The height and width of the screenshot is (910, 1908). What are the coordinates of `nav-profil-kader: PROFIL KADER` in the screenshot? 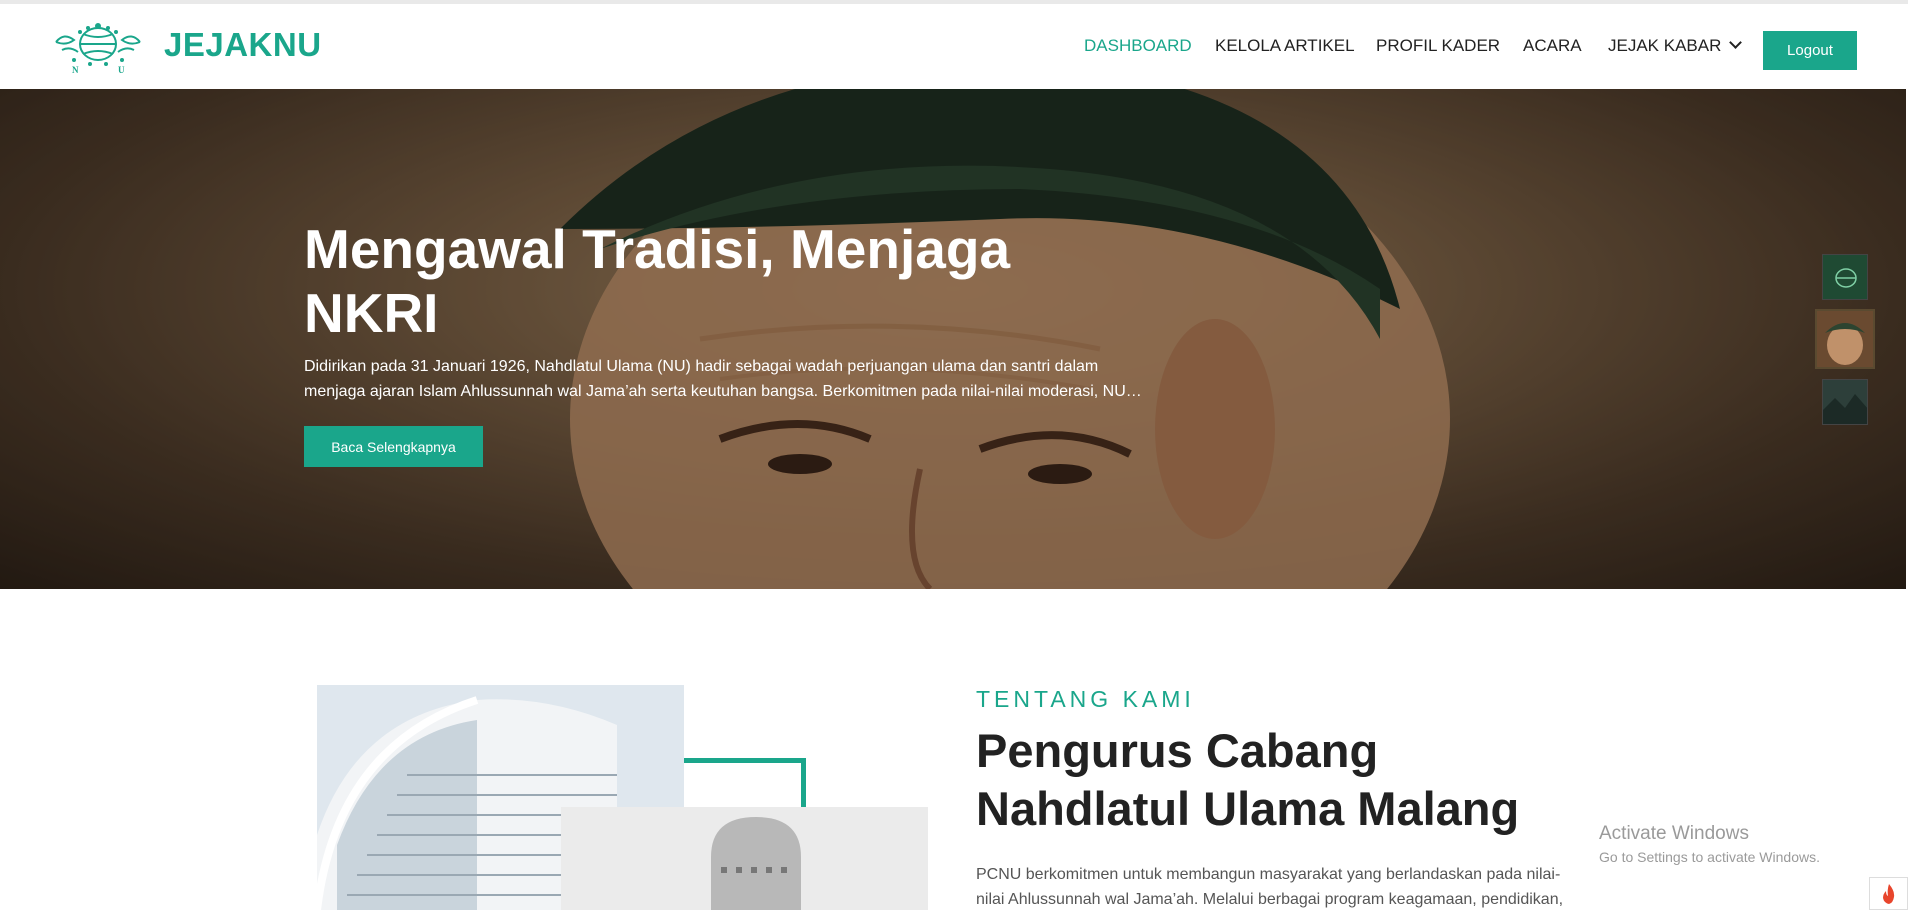 It's located at (1438, 46).